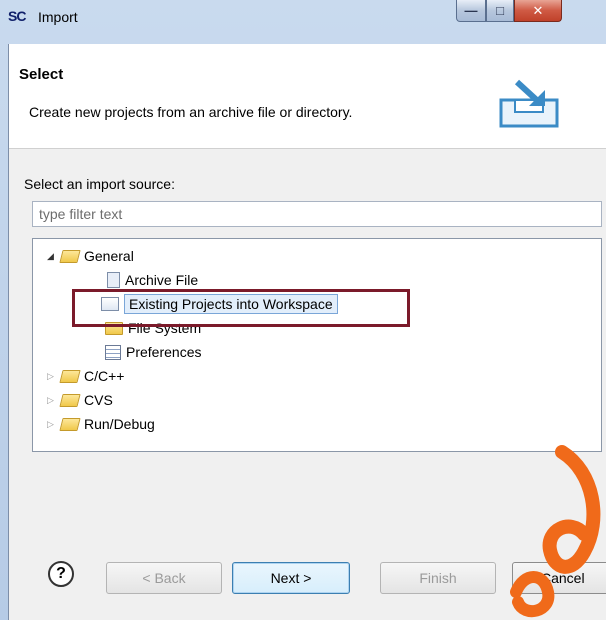 The height and width of the screenshot is (620, 606). Describe the element at coordinates (164, 578) in the screenshot. I see `back-button: < Back` at that location.